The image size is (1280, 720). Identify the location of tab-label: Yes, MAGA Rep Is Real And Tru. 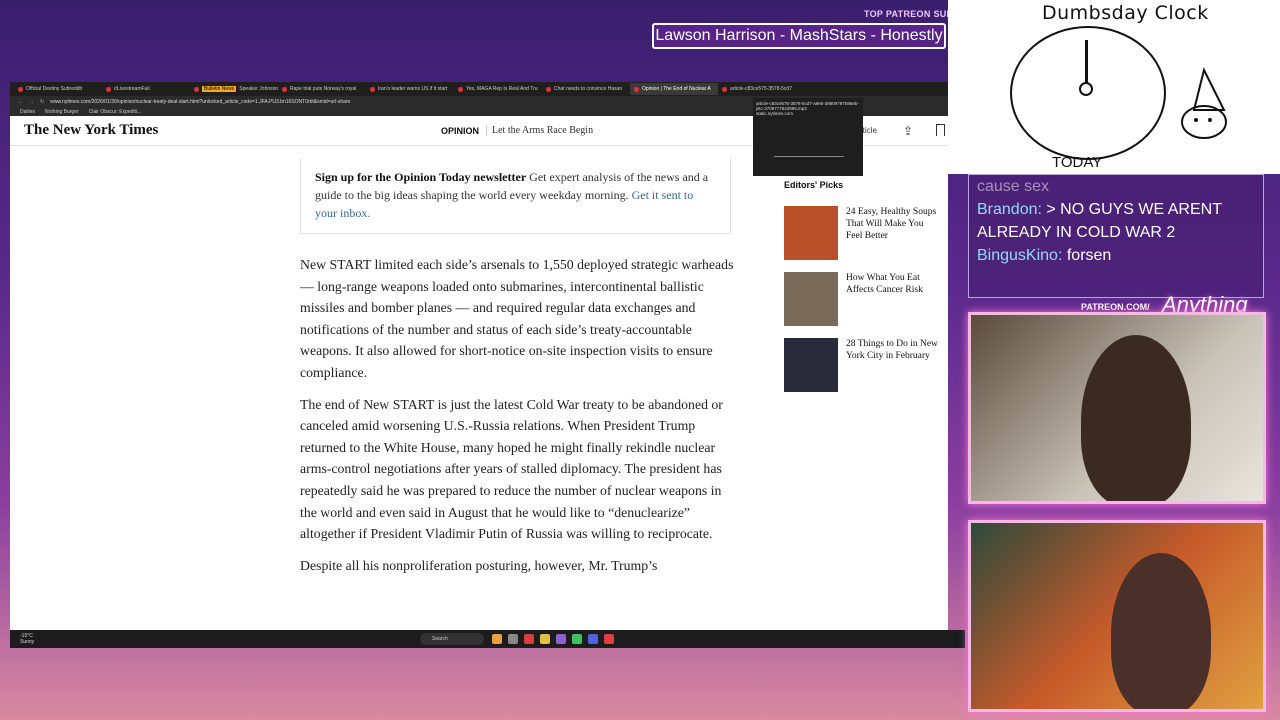
(502, 89).